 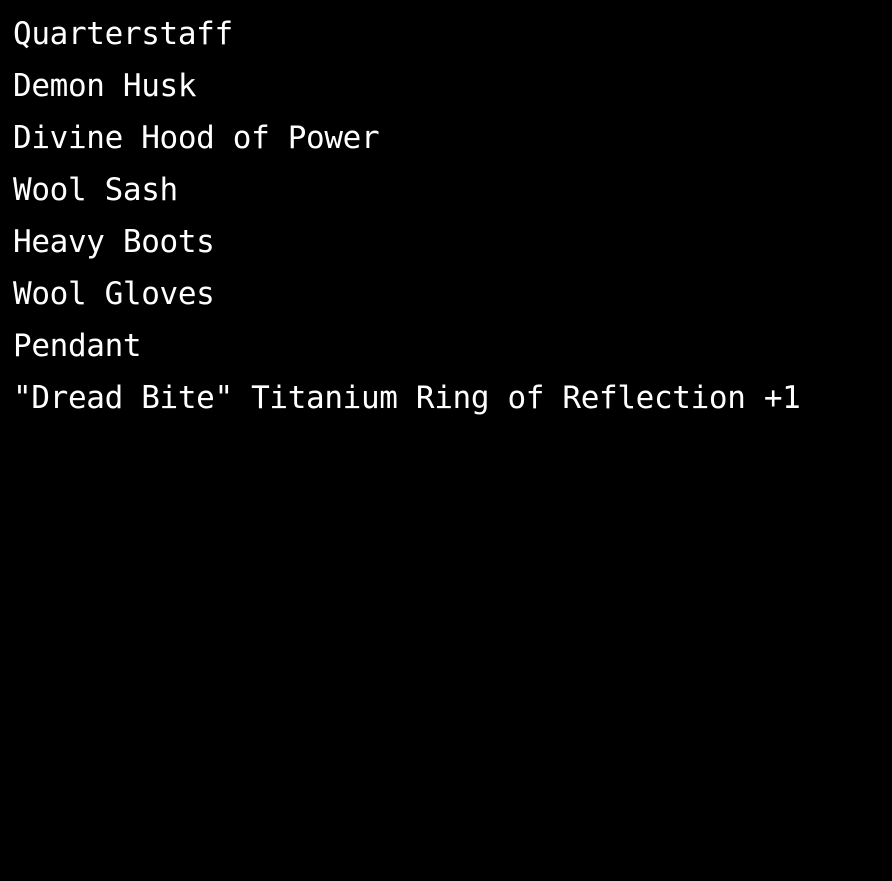 I want to click on list-item: Quarterstaff, so click(x=452, y=34).